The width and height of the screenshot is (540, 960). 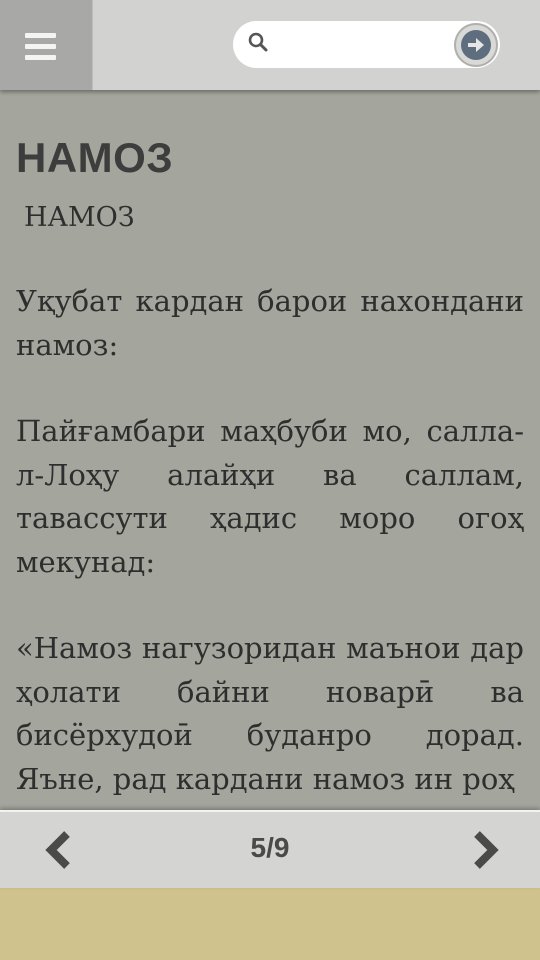 I want to click on next-page-button, so click(x=486, y=850).